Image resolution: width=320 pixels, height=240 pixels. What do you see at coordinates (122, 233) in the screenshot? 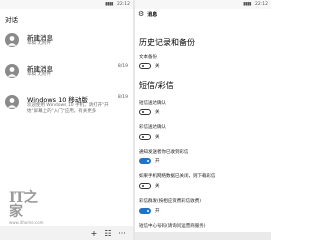
I see `more-icon: ···` at bounding box center [122, 233].